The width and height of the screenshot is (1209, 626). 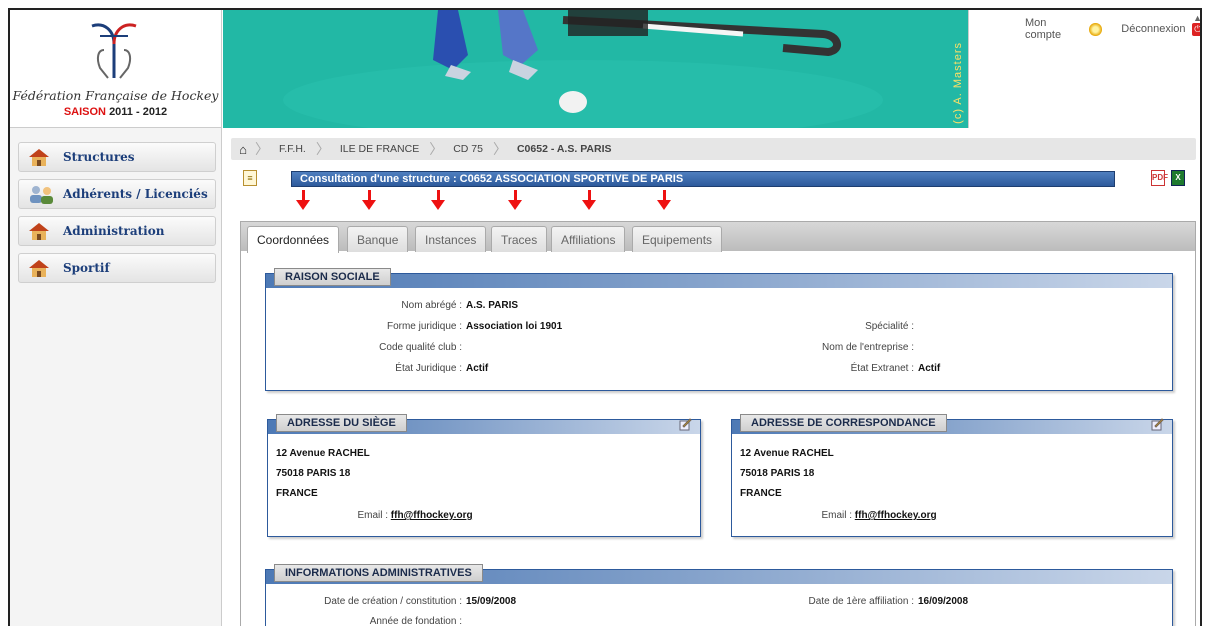 I want to click on tab-affiliations: Affiliations, so click(x=588, y=239).